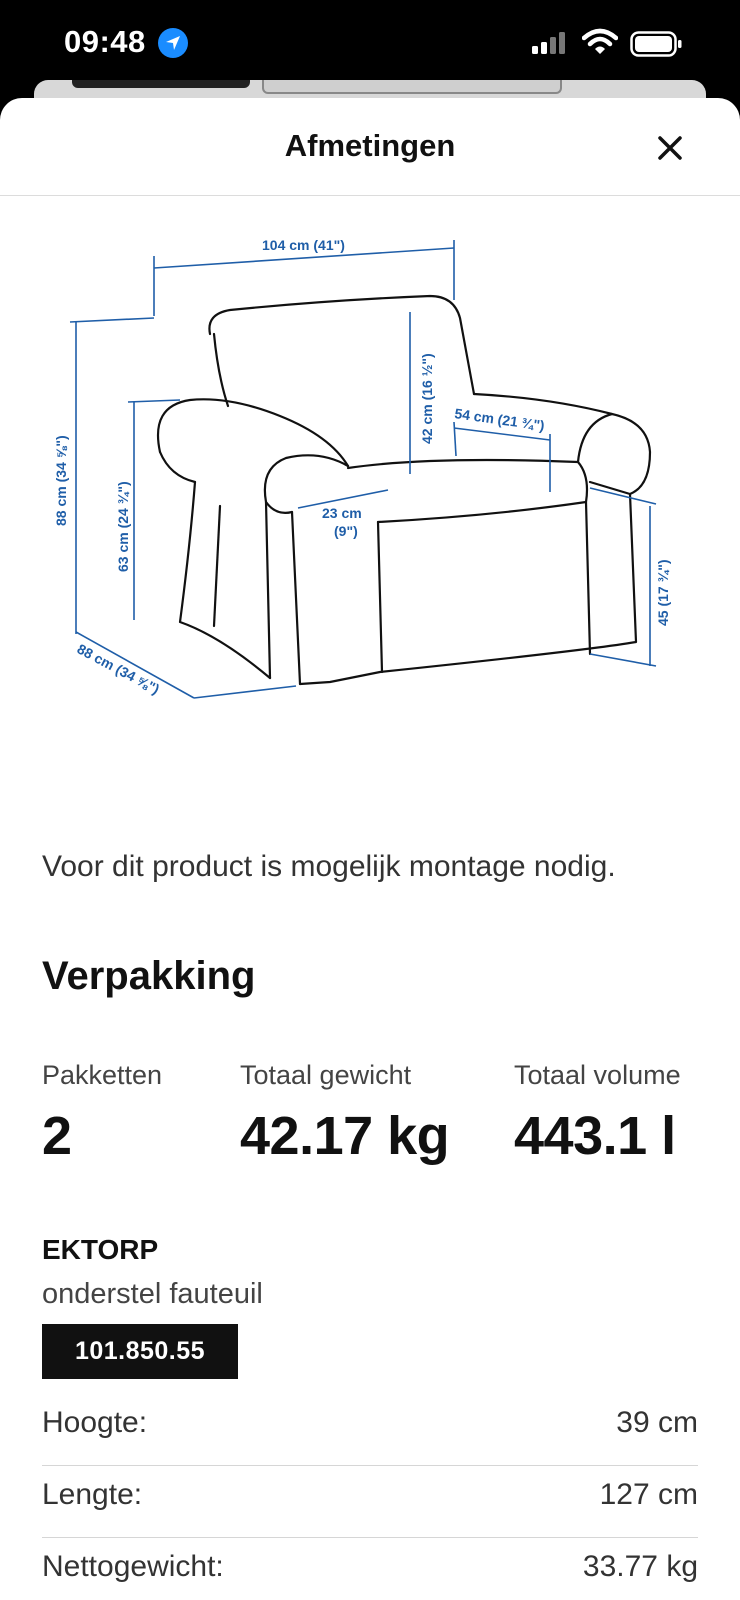 The image size is (740, 1600). What do you see at coordinates (149, 976) in the screenshot?
I see `packaging-title: Verpakking` at bounding box center [149, 976].